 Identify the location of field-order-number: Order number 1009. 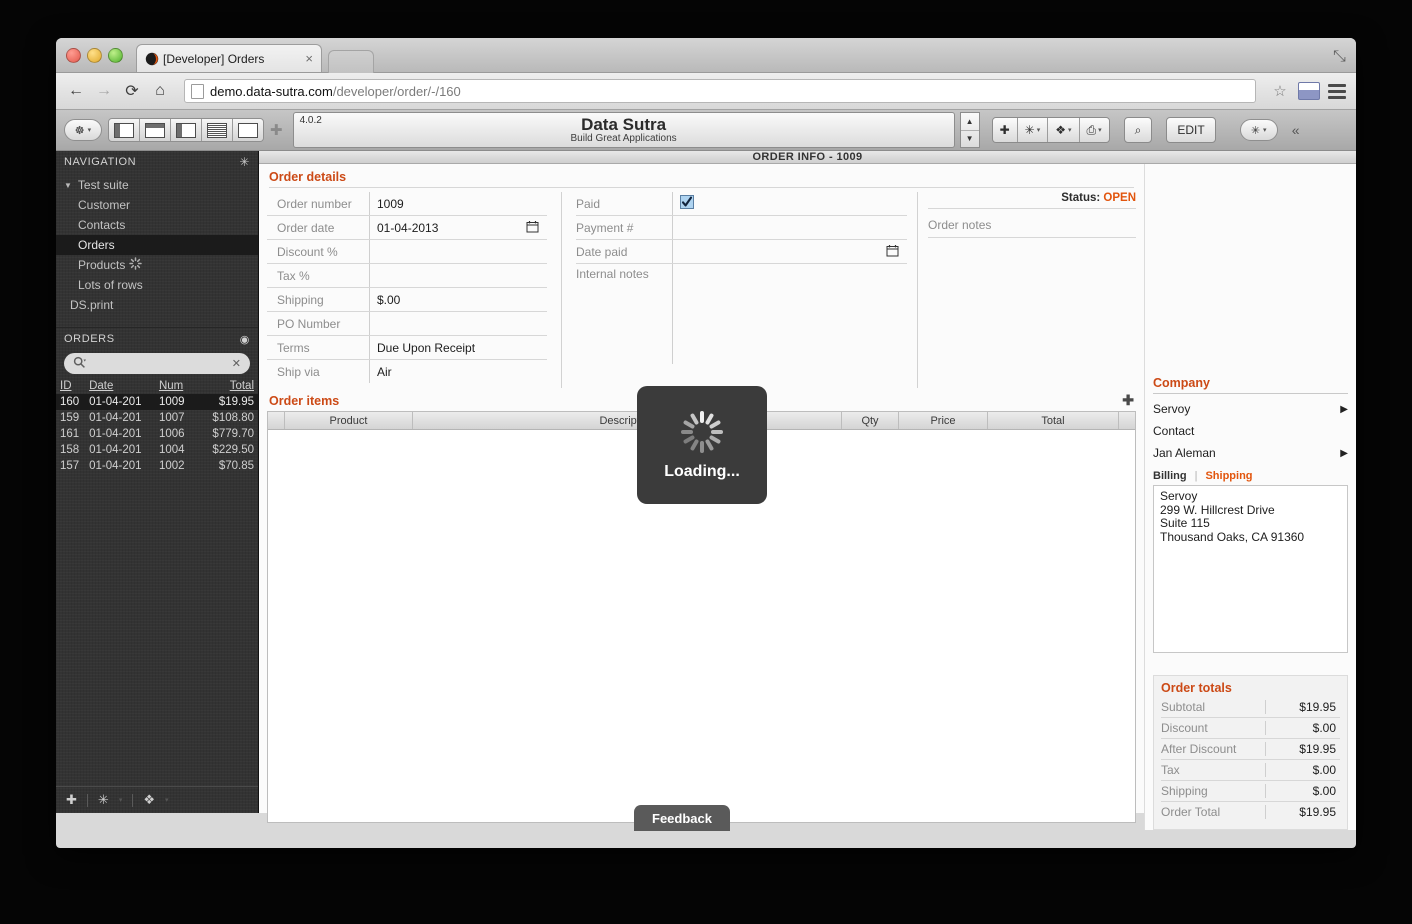
(407, 204).